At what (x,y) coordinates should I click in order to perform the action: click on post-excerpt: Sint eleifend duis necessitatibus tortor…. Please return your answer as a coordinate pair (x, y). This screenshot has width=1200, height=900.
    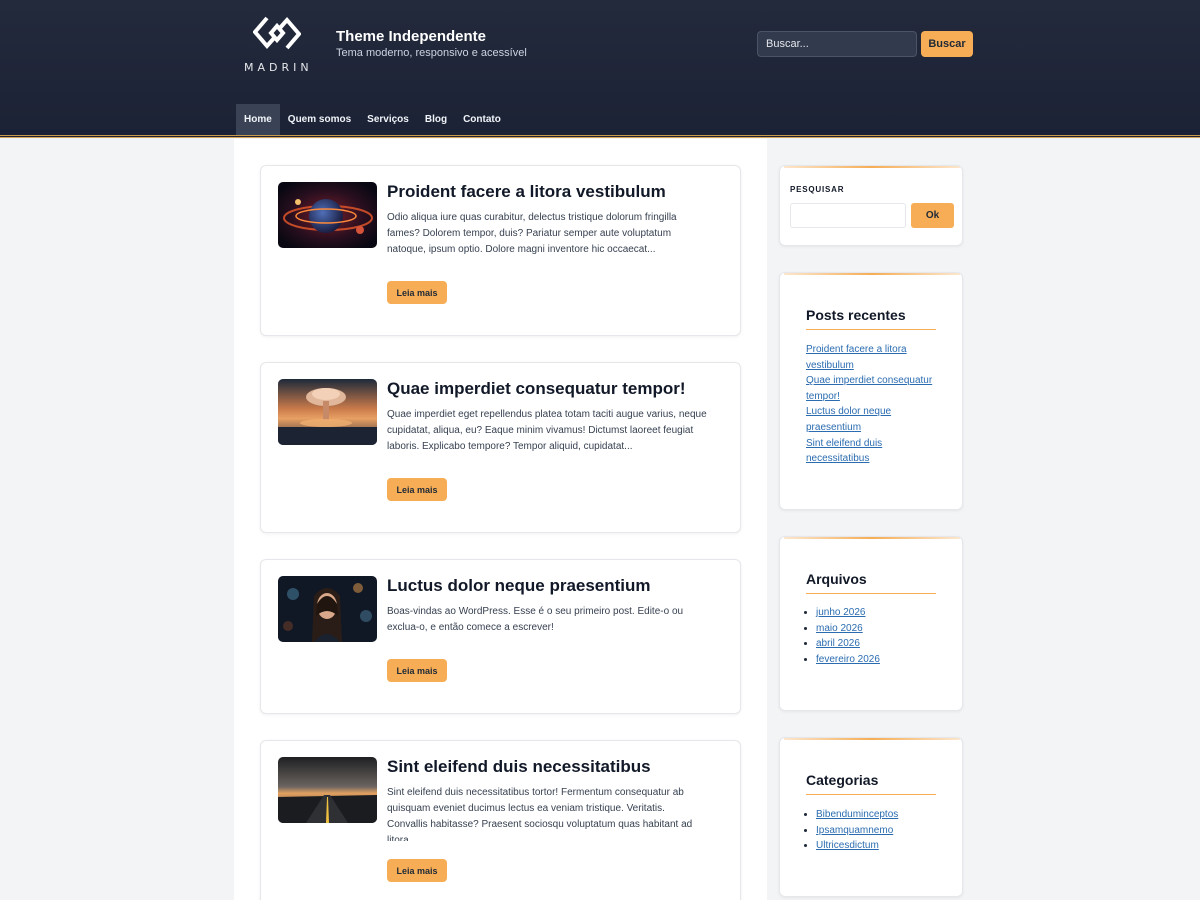
    Looking at the image, I should click on (540, 814).